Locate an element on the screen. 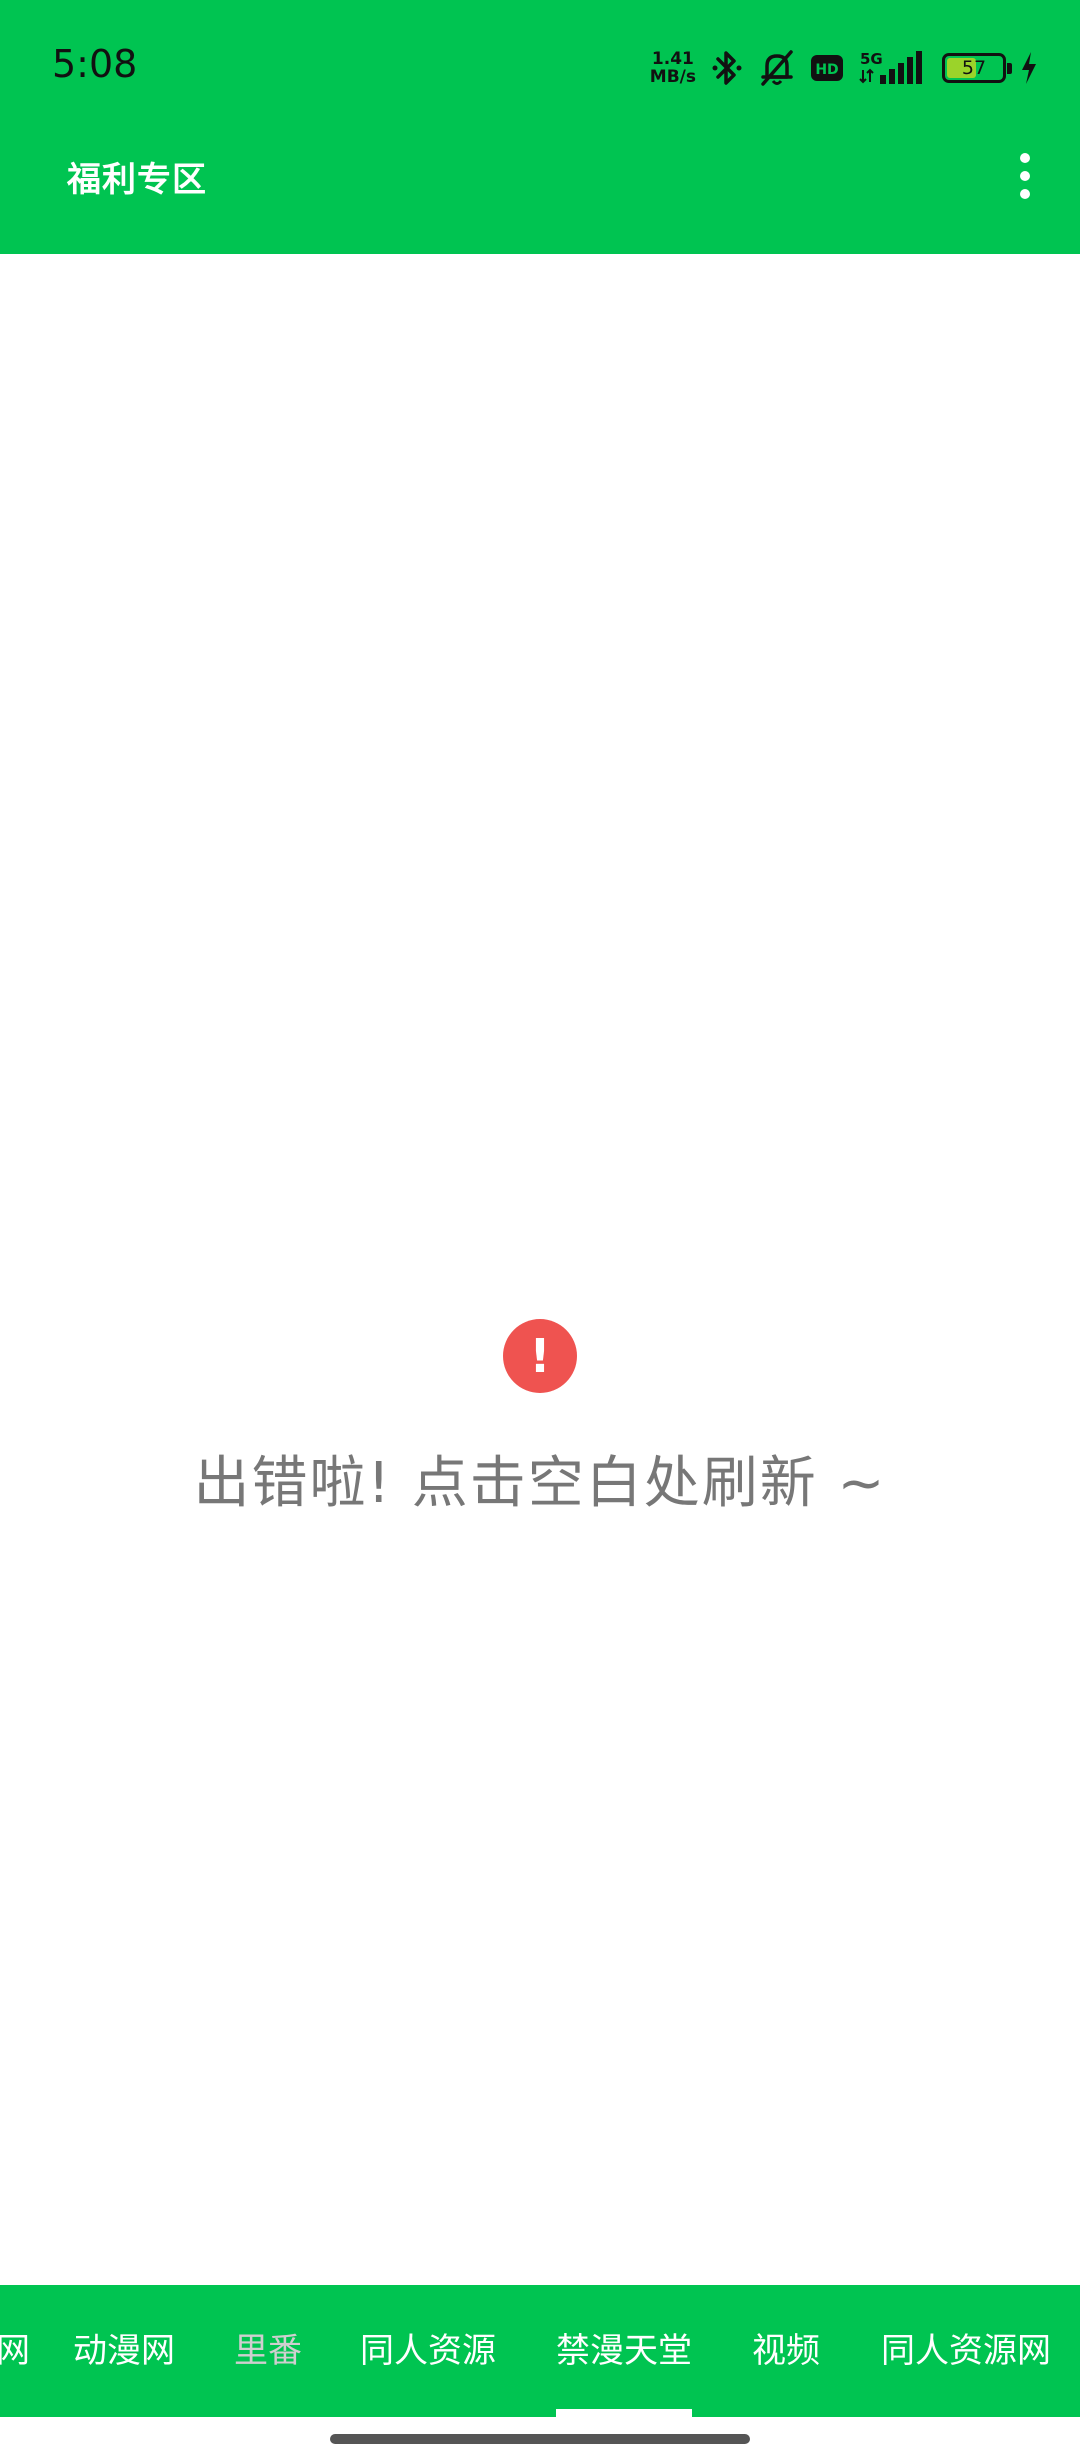  network-type-label: 5G is located at coordinates (871, 59).